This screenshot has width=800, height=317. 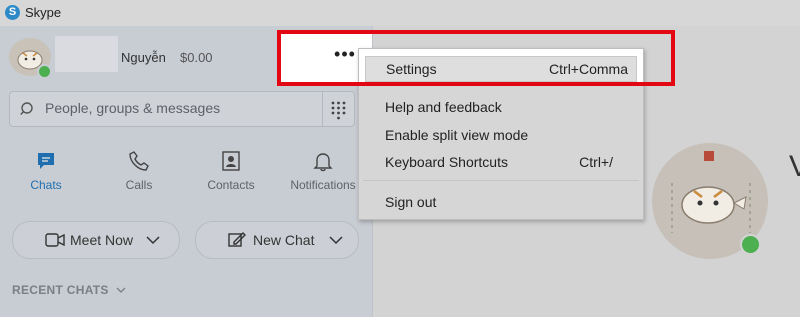 I want to click on nav-label-calls: Calls, so click(x=139, y=185).